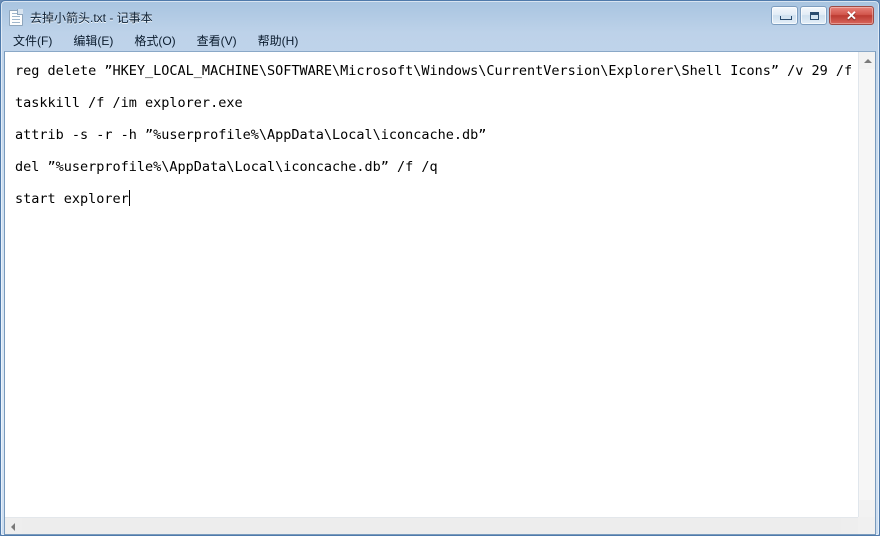 Image resolution: width=880 pixels, height=536 pixels. I want to click on text-line-with-caret: start explorer, so click(436, 202).